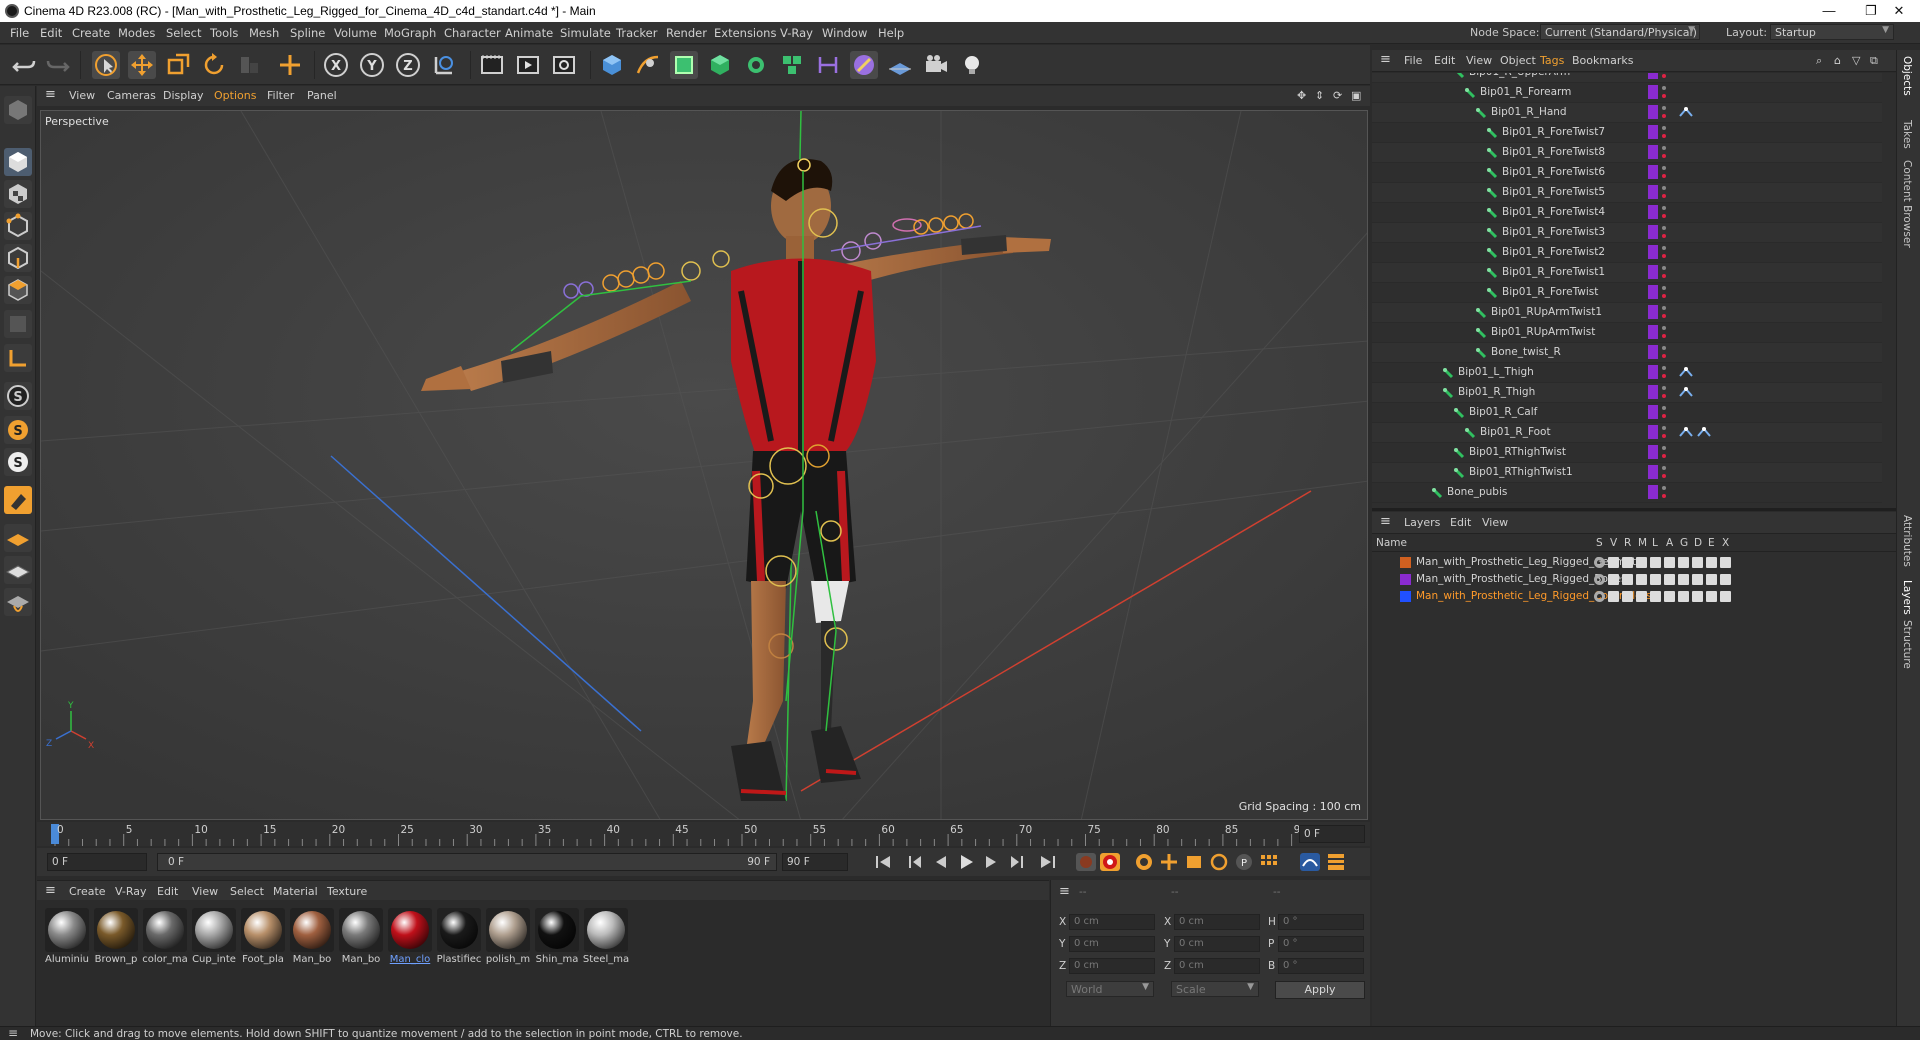  What do you see at coordinates (1301, 95) in the screenshot?
I see `viewport-pan-icon: ✥` at bounding box center [1301, 95].